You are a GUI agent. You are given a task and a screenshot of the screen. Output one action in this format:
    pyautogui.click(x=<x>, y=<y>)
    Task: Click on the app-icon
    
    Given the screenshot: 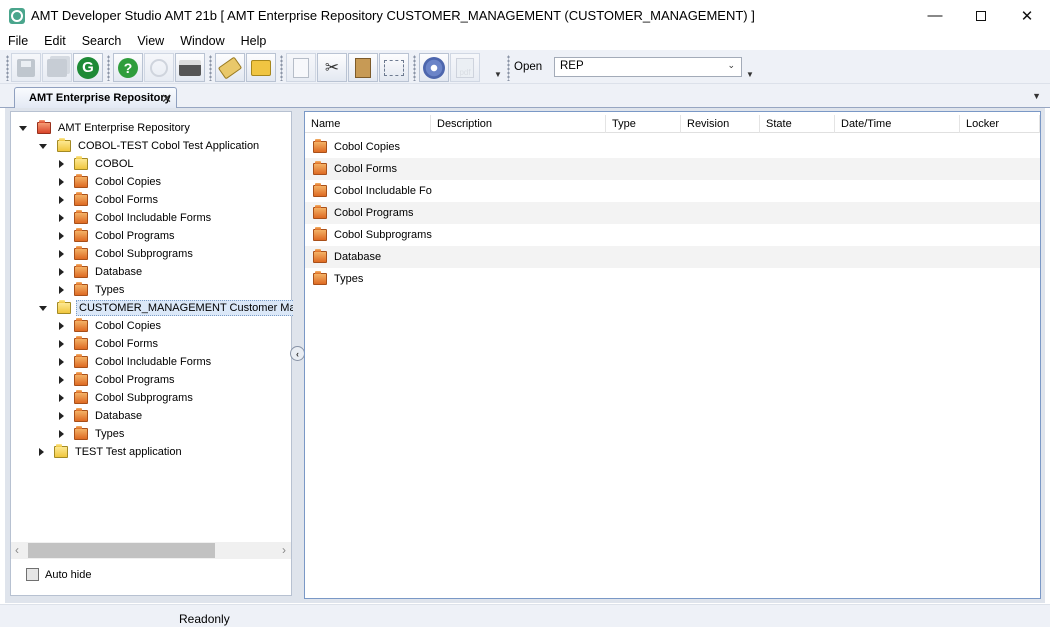 What is the action you would take?
    pyautogui.click(x=17, y=15)
    